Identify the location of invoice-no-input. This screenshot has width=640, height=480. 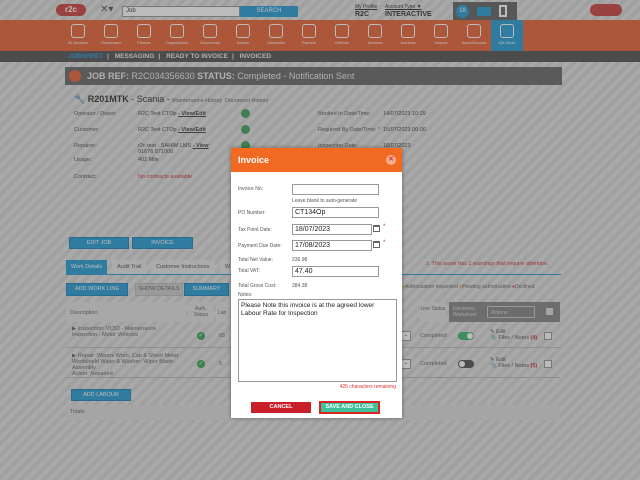
(335, 189).